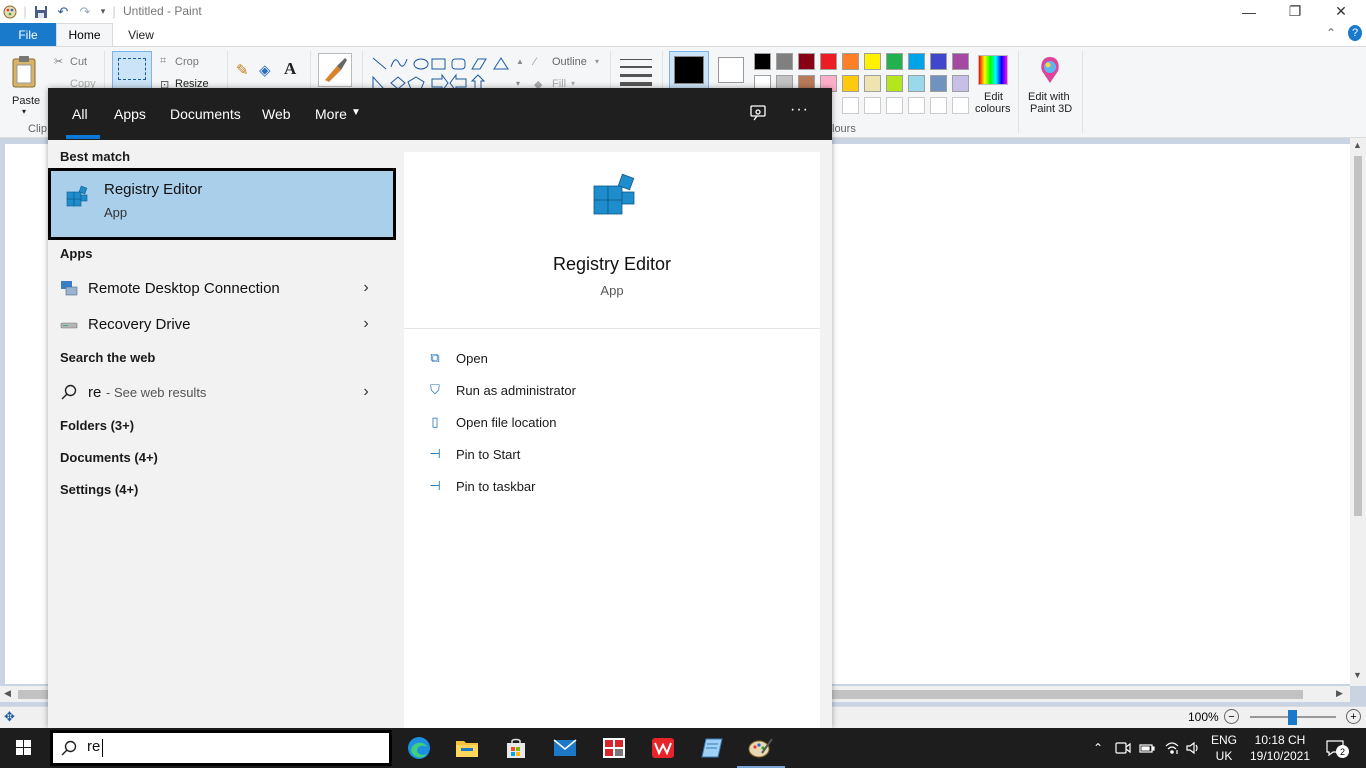 The height and width of the screenshot is (768, 1366). I want to click on select-button, so click(132, 70).